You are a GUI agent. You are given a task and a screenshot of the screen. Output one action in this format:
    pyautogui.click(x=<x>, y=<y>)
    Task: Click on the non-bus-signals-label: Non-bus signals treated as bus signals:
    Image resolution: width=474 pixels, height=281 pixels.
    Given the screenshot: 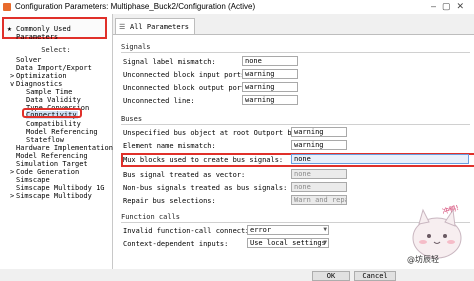 What is the action you would take?
    pyautogui.click(x=205, y=188)
    